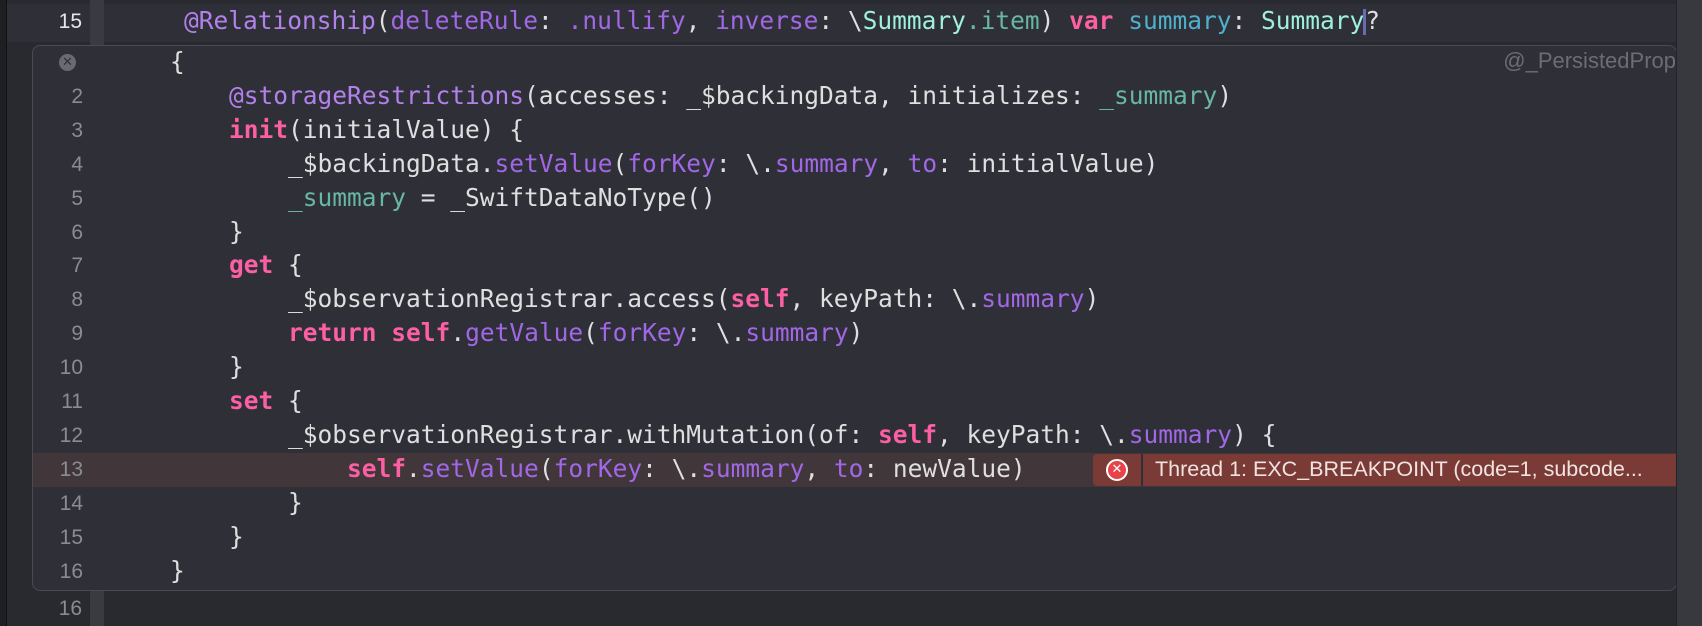  I want to click on line-number: 15, so click(71, 537).